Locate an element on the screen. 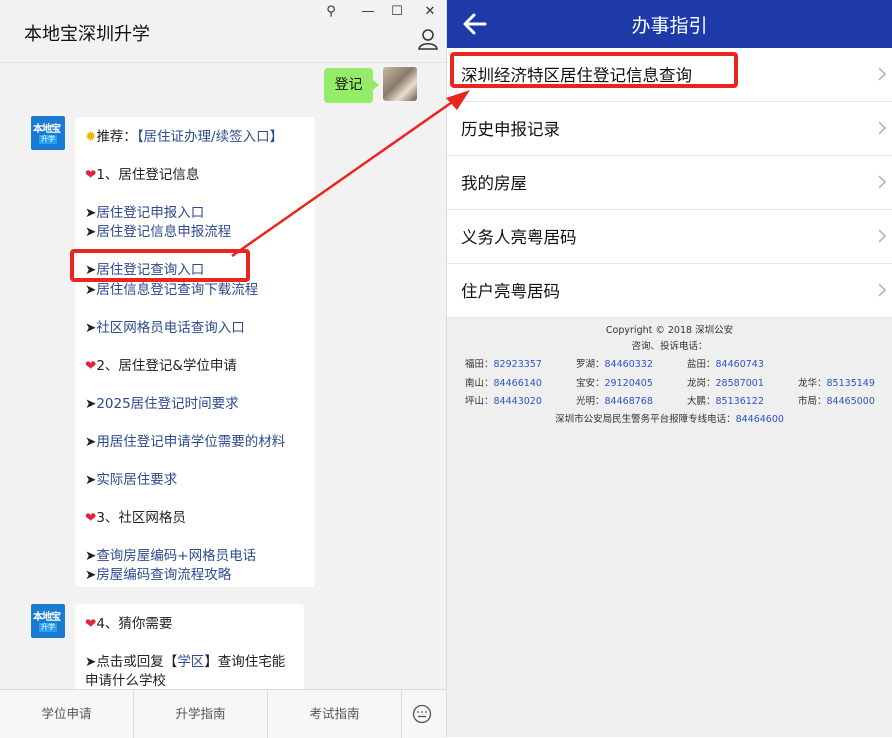 This screenshot has height=738, width=892. school-district-link: 学区 is located at coordinates (190, 662).